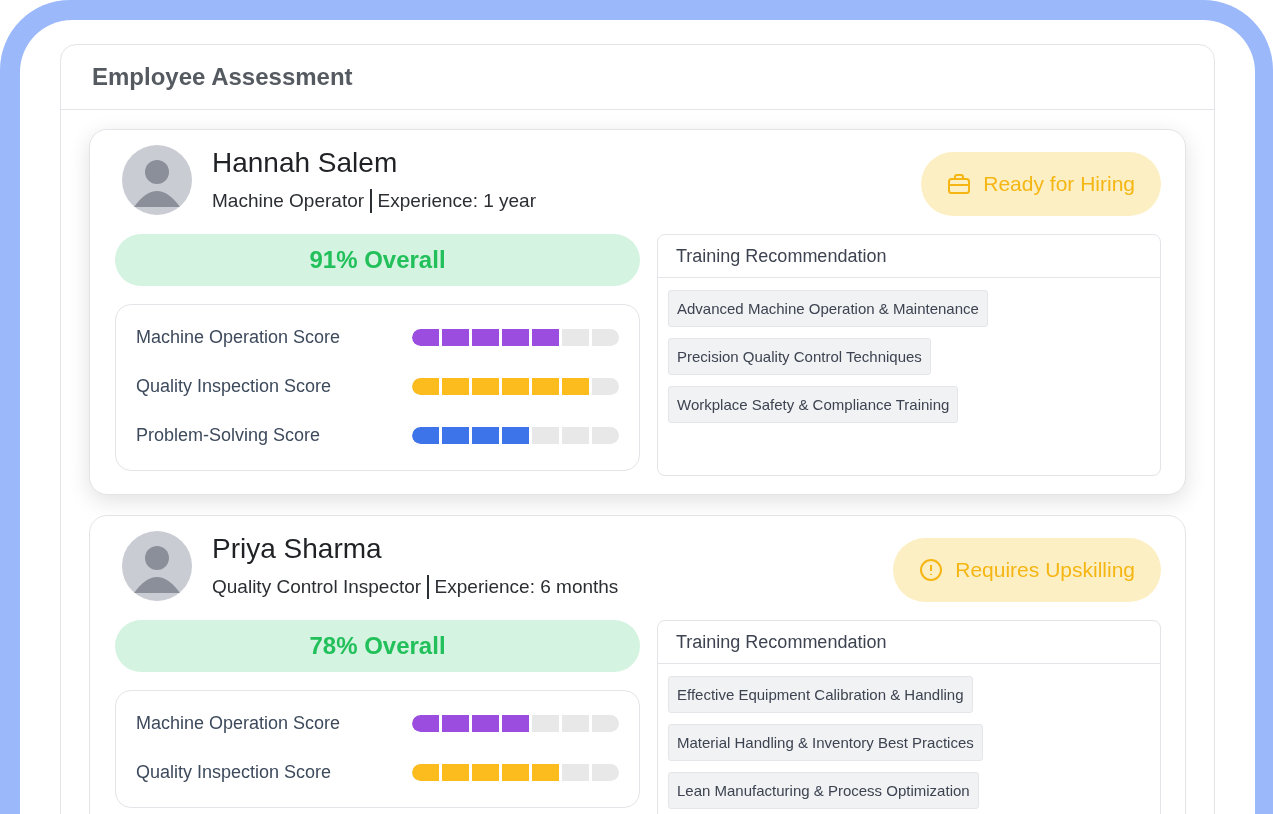 Image resolution: width=1273 pixels, height=814 pixels. I want to click on employee-name: Priya Sharma, so click(297, 549).